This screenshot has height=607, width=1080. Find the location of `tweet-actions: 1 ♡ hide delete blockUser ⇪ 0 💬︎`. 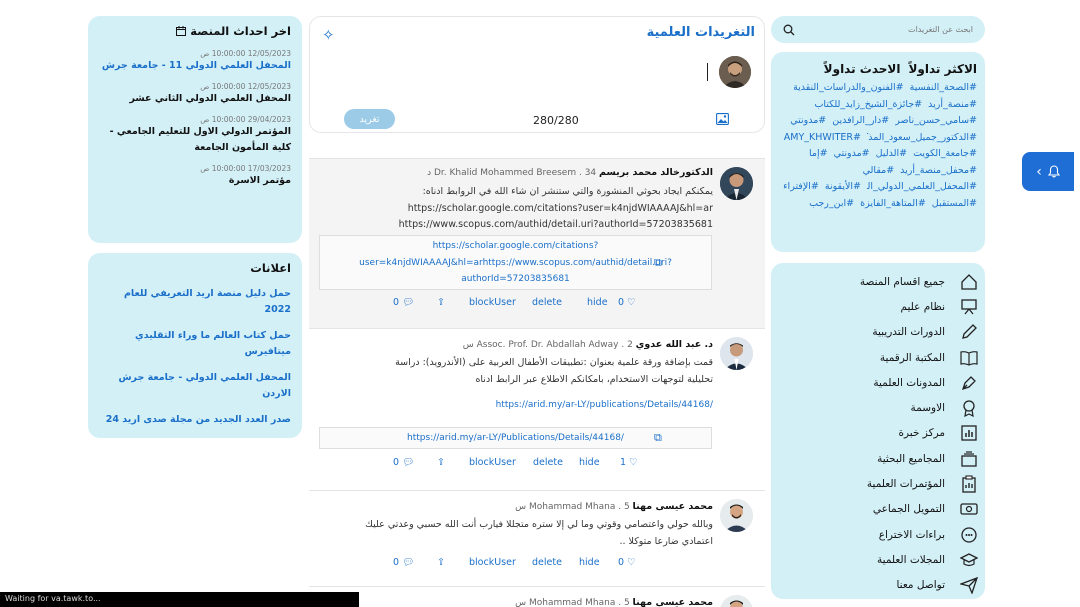

tweet-actions: 1 ♡ hide delete blockUser ⇪ 0 💬︎ is located at coordinates (514, 464).